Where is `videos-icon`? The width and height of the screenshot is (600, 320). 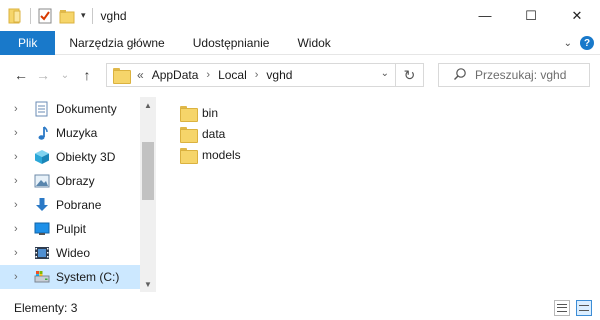 videos-icon is located at coordinates (42, 253).